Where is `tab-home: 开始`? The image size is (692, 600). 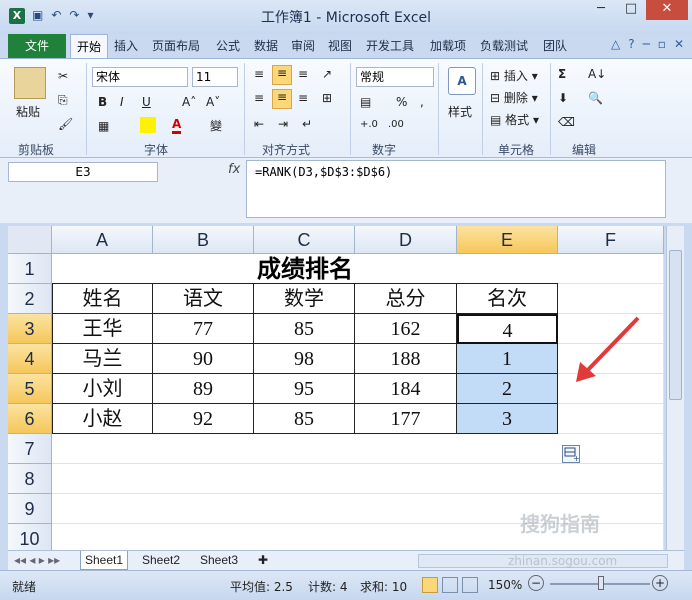 tab-home: 开始 is located at coordinates (89, 46).